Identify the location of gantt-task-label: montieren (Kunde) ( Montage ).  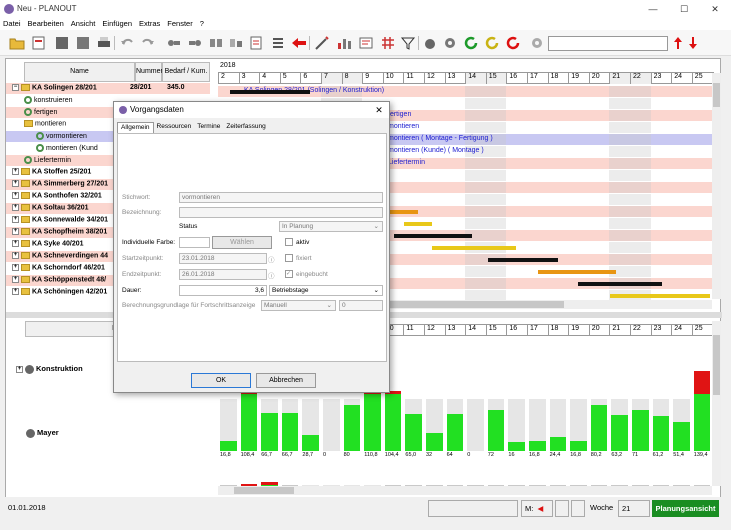
(436, 150).